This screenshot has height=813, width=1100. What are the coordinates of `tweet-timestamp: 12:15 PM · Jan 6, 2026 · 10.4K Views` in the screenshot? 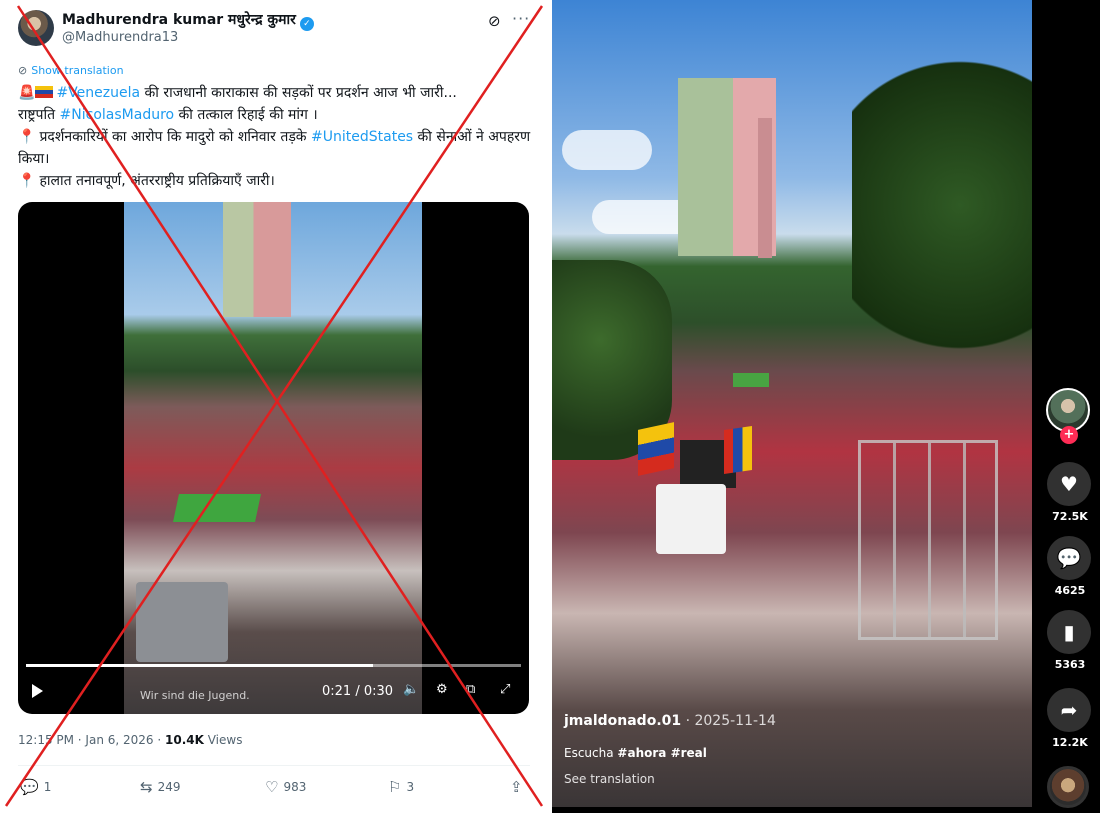 It's located at (130, 740).